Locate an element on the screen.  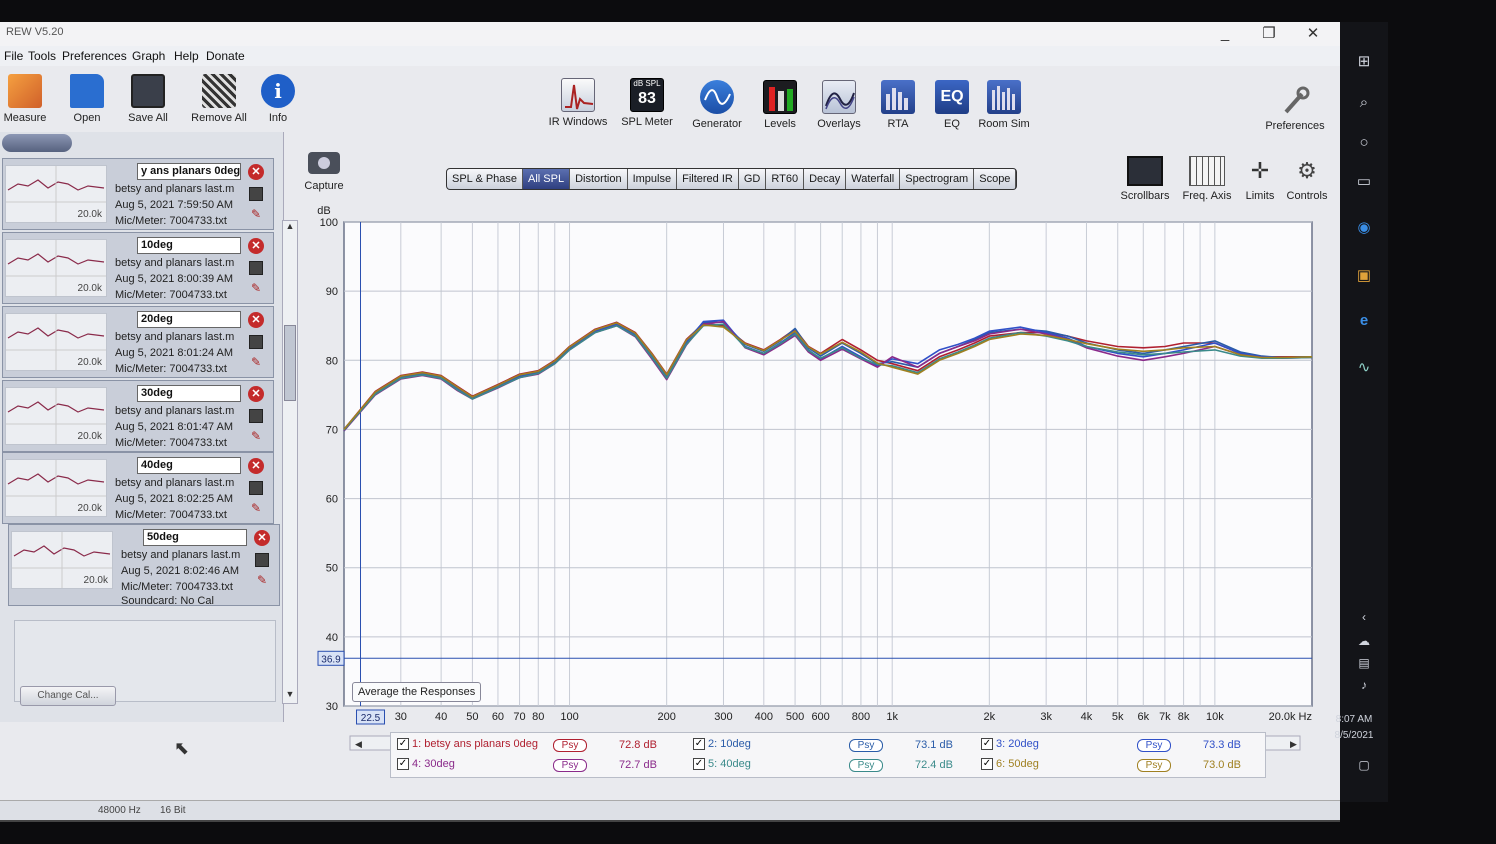
y-tick-label: 30 is located at coordinates (332, 707).